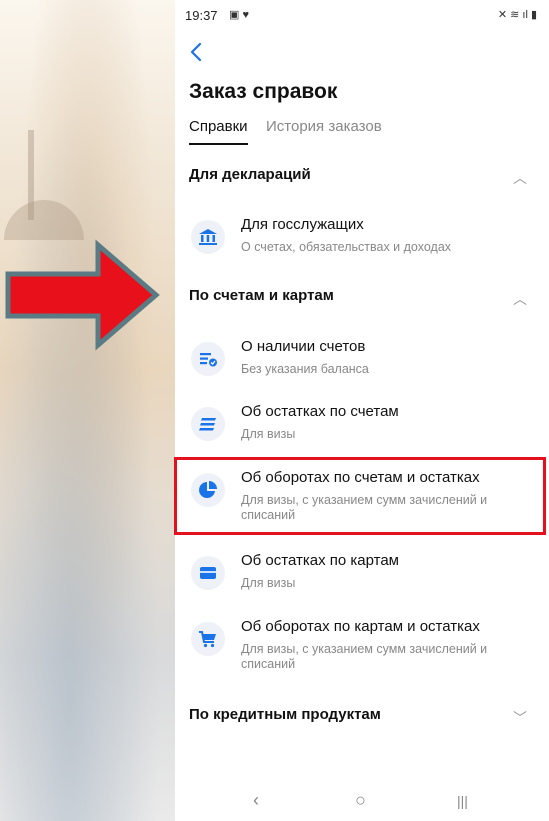 This screenshot has width=549, height=821. Describe the element at coordinates (517, 15) in the screenshot. I see `signal-battery-icons: ✕ ≋ ıl ▮` at that location.